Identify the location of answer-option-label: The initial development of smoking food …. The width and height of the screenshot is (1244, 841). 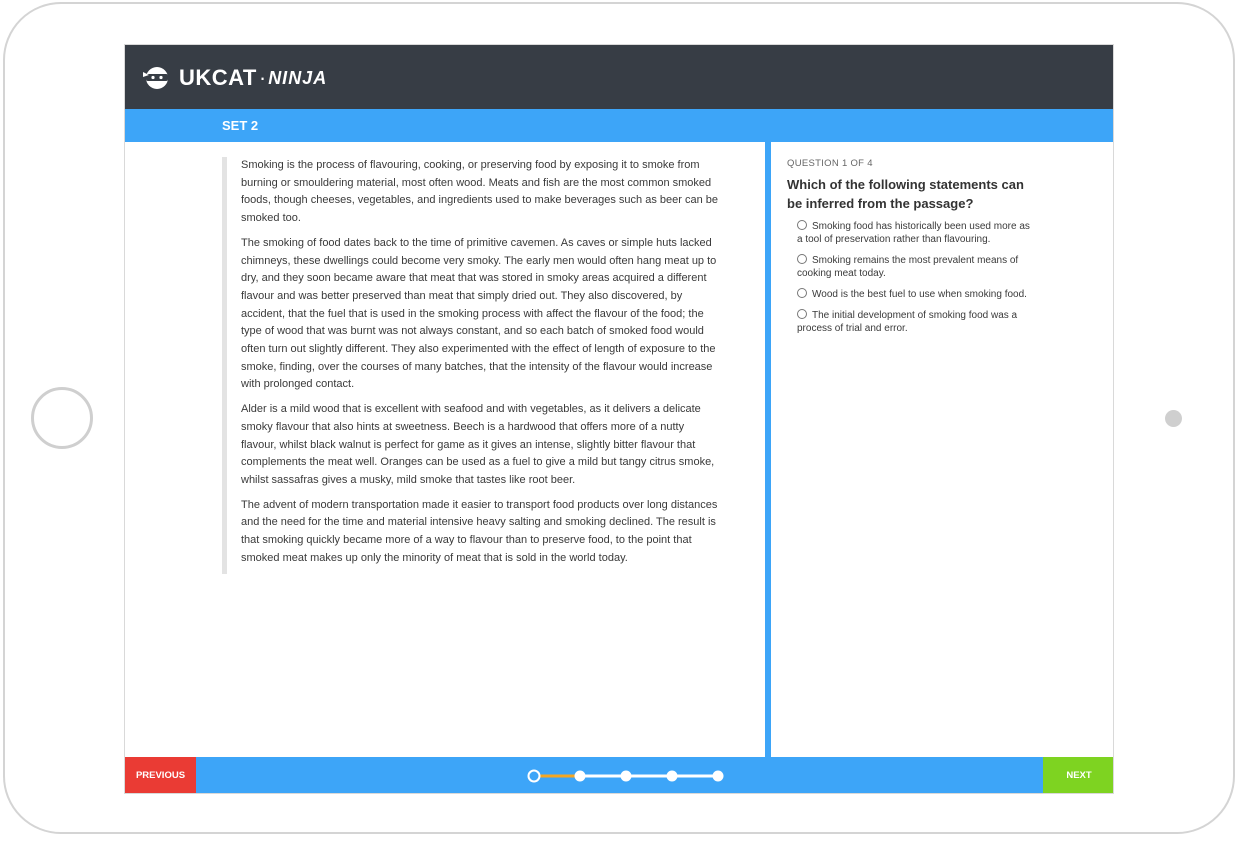
(907, 322).